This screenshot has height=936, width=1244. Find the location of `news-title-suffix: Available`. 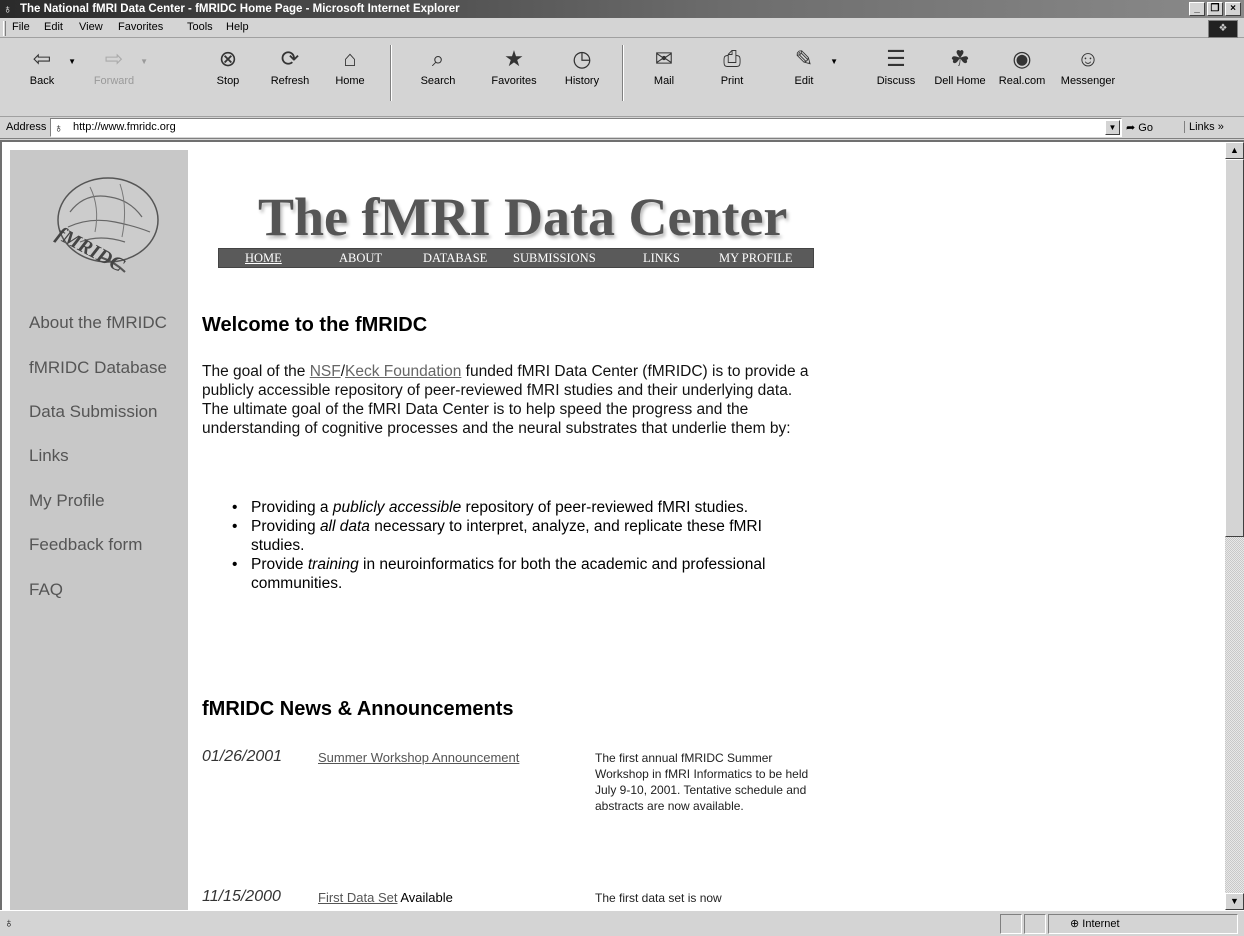

news-title-suffix: Available is located at coordinates (425, 897).